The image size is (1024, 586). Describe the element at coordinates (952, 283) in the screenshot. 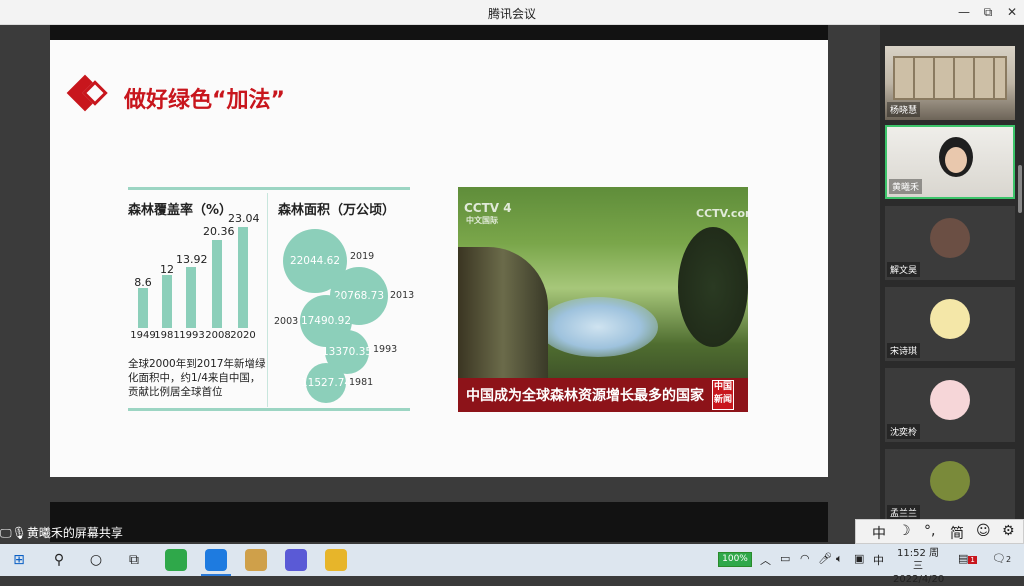

I see `participant-panel: 杨晓慧 黄曦禾 解文昊 宋诗琪 沈奕柃 孟兰兰` at that location.